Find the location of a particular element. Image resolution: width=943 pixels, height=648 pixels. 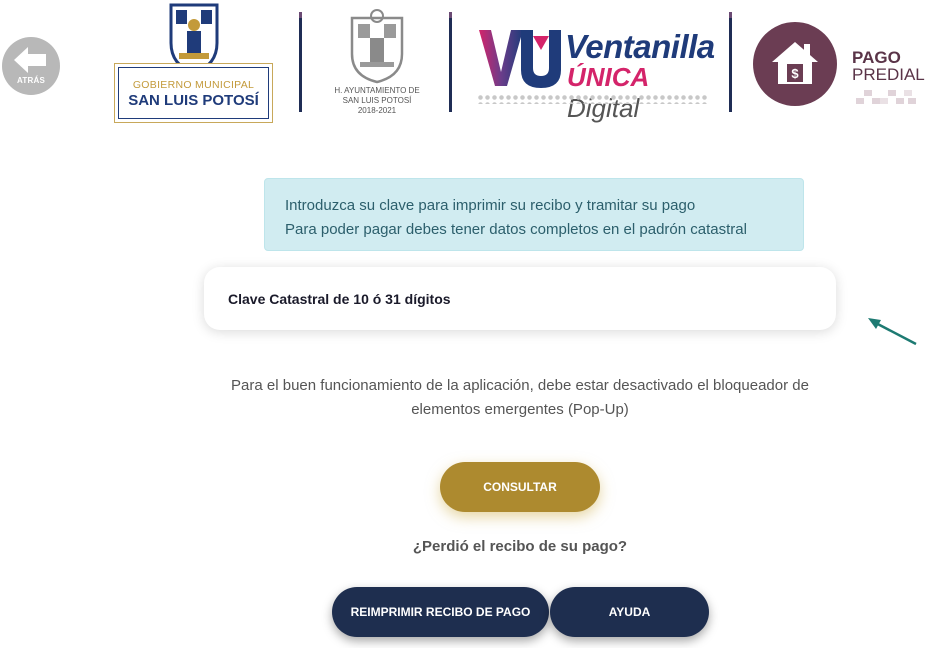

ayuntamiento-line3: 2018-2021 is located at coordinates (377, 110).